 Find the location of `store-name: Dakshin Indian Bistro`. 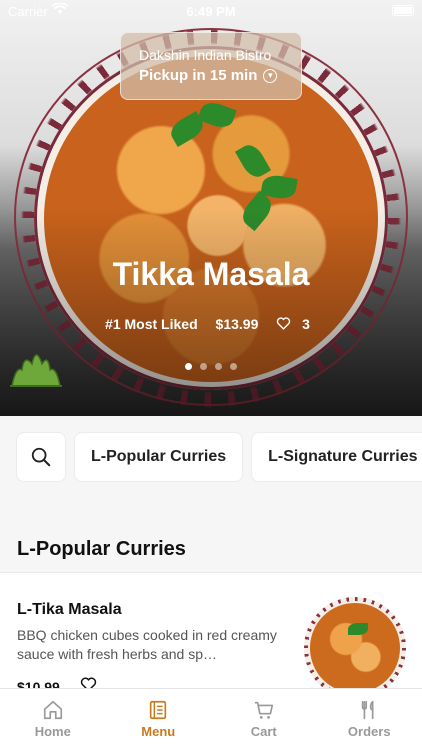

store-name: Dakshin Indian Bistro is located at coordinates (205, 55).